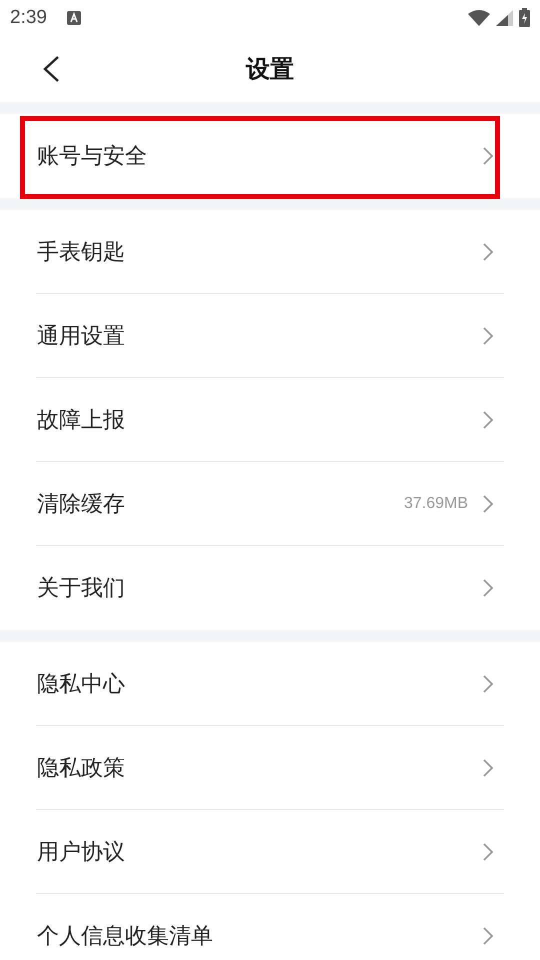 Image resolution: width=540 pixels, height=960 pixels. What do you see at coordinates (81, 504) in the screenshot?
I see `settings-item: 清除缓存` at bounding box center [81, 504].